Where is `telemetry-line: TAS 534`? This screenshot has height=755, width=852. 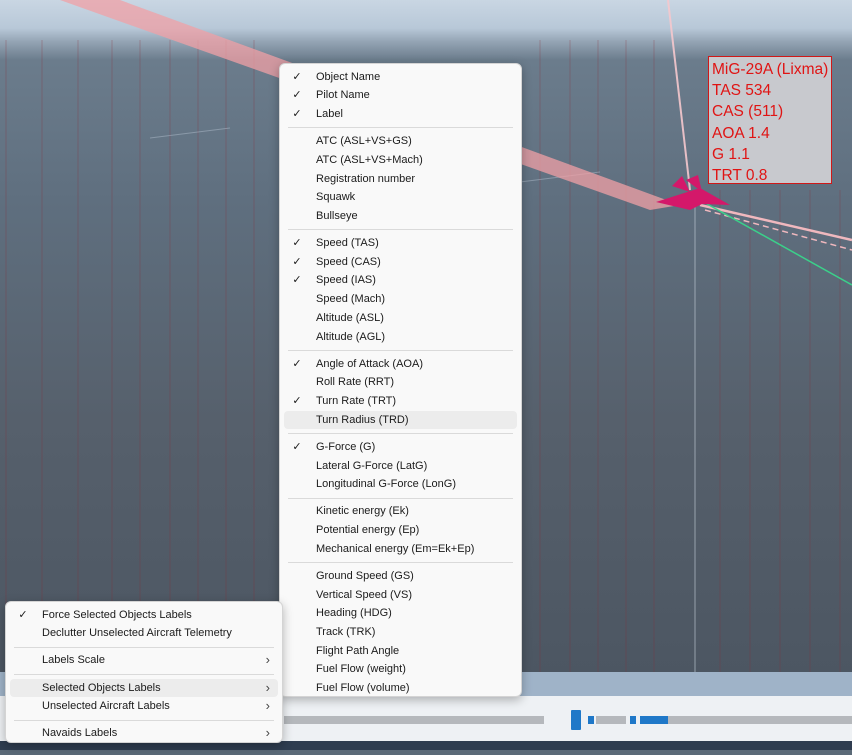
telemetry-line: TAS 534 is located at coordinates (742, 91).